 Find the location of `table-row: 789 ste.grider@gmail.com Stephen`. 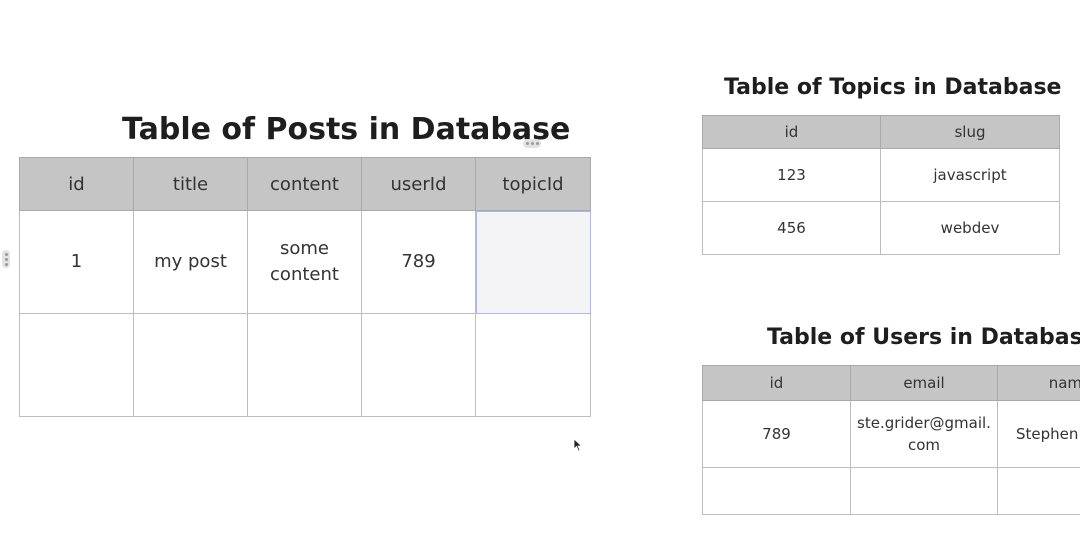

table-row: 789 ste.grider@gmail.com Stephen is located at coordinates (891, 434).